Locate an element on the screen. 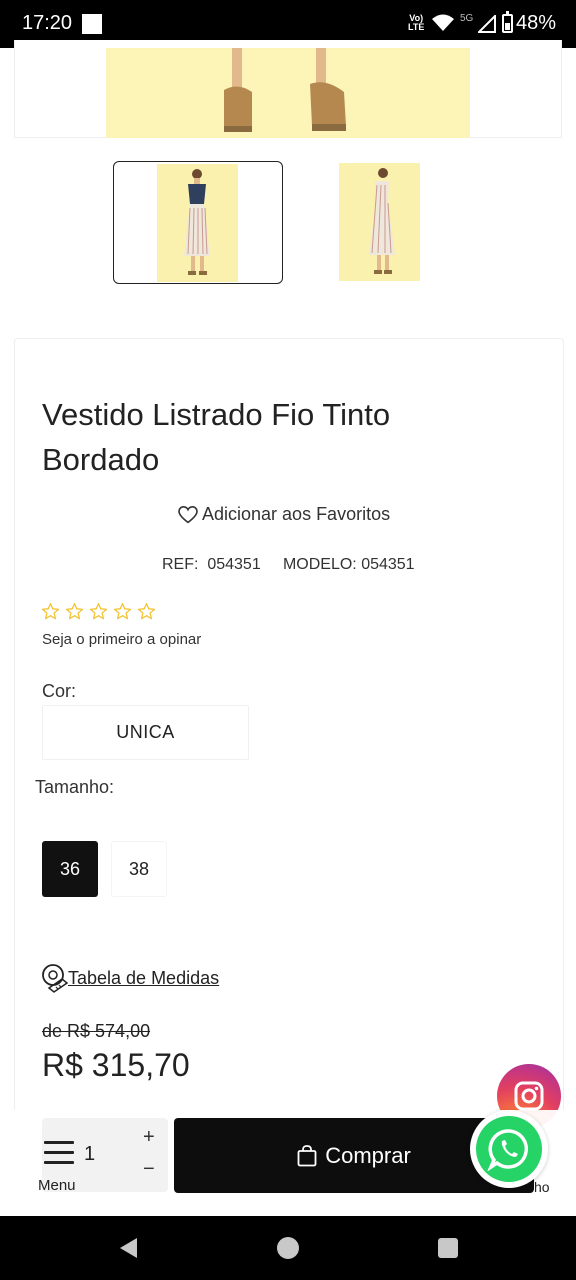 This screenshot has width=576, height=1280. status-time: 17:20 is located at coordinates (47, 23).